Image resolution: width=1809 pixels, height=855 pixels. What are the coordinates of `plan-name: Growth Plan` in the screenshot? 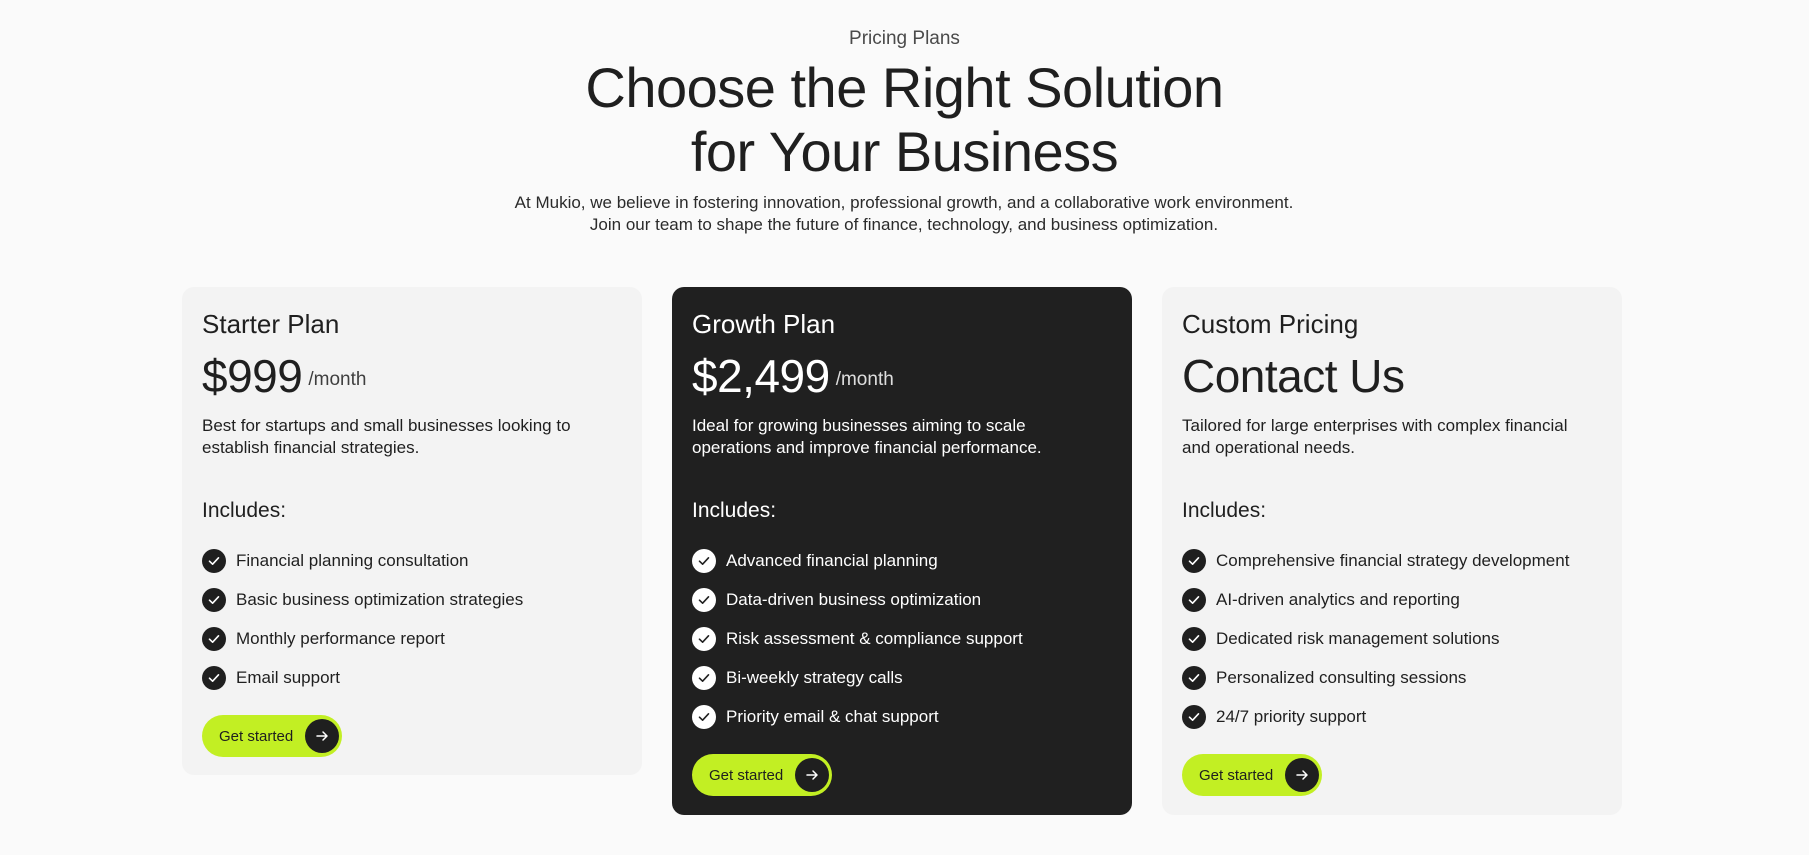 It's located at (764, 324).